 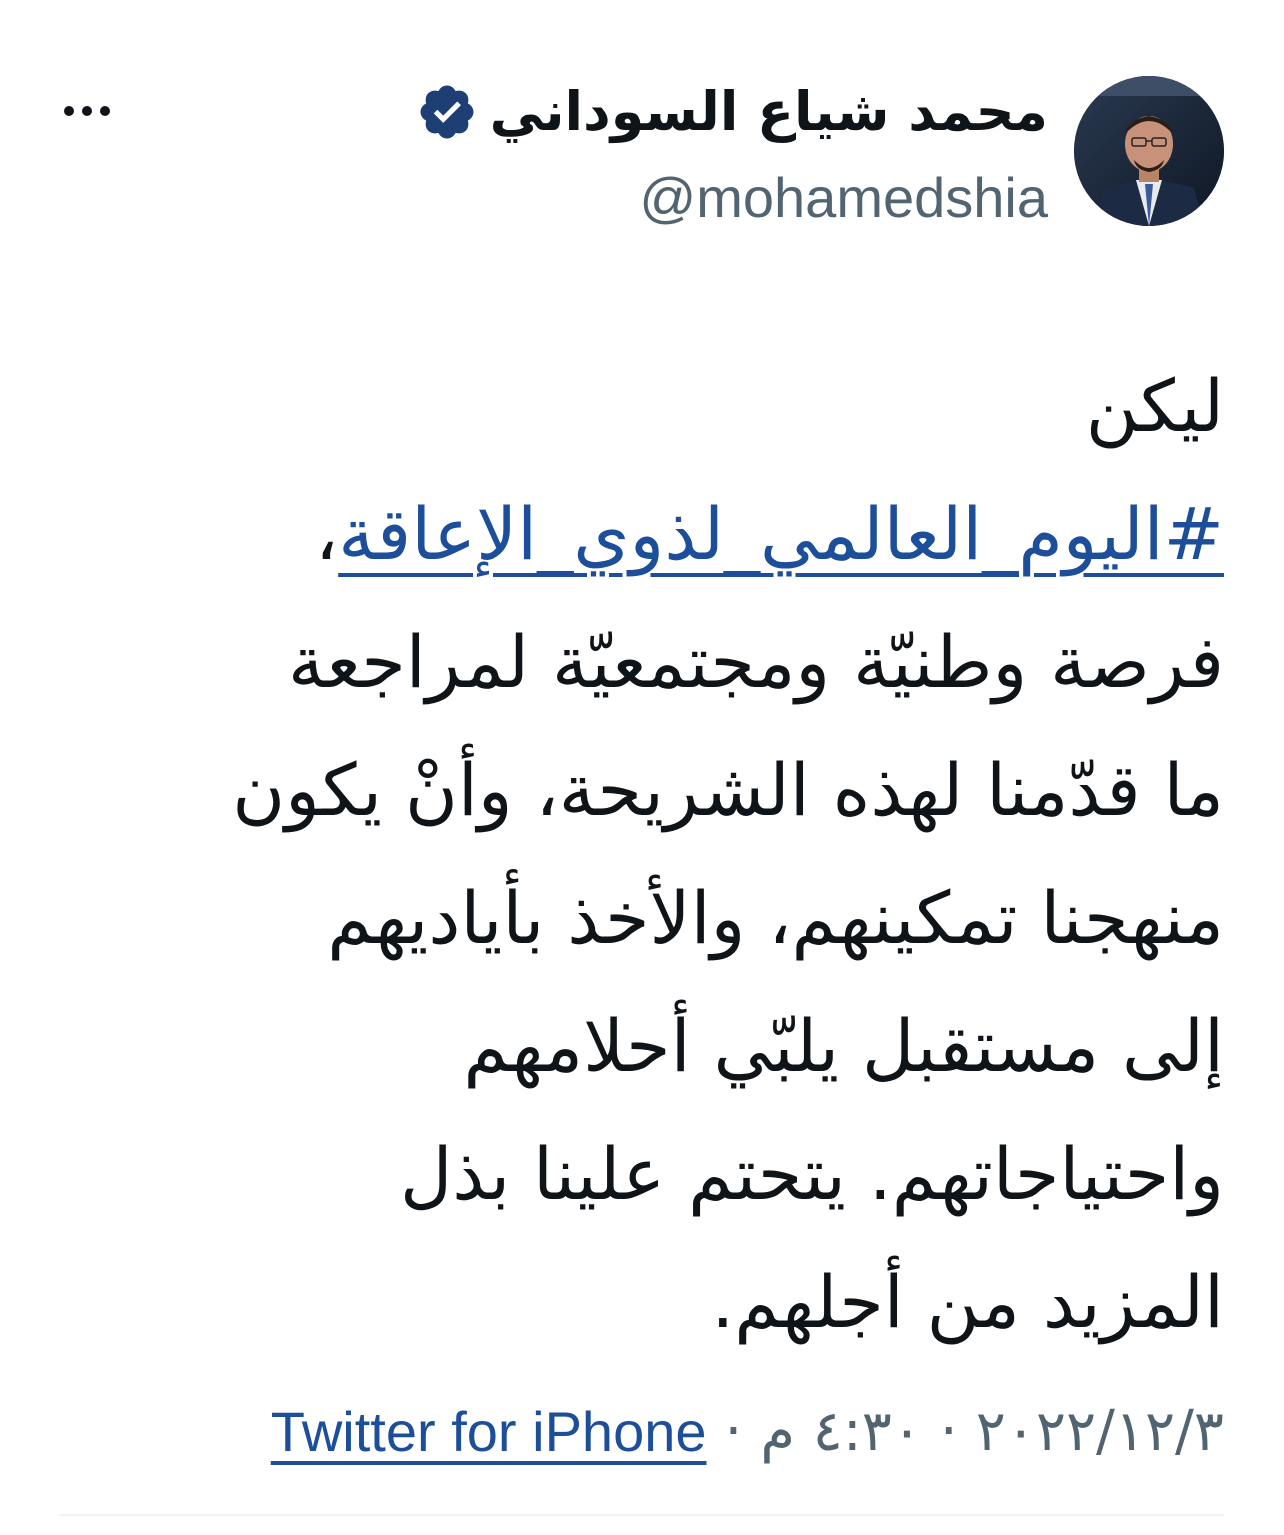 What do you see at coordinates (326, 534) in the screenshot?
I see `hashtag-suffix: ،` at bounding box center [326, 534].